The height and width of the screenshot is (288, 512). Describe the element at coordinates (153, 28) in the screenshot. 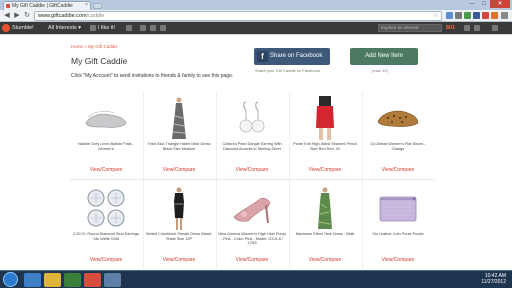

I see `info-icon` at that location.